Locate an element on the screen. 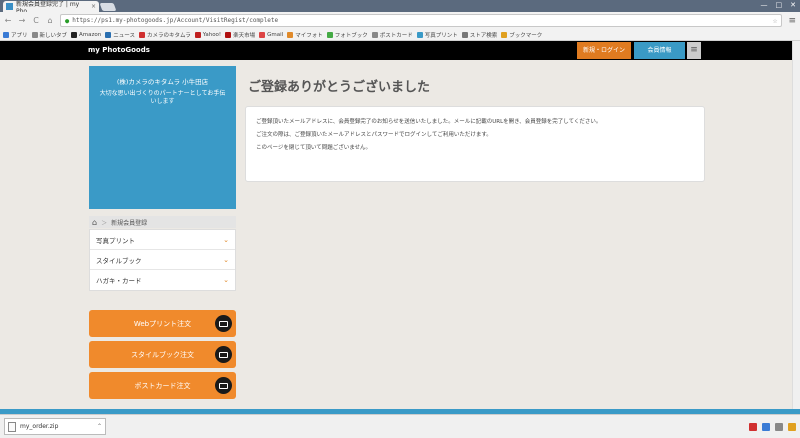 The width and height of the screenshot is (800, 438). bookmark-item: 楽天市場 is located at coordinates (240, 35).